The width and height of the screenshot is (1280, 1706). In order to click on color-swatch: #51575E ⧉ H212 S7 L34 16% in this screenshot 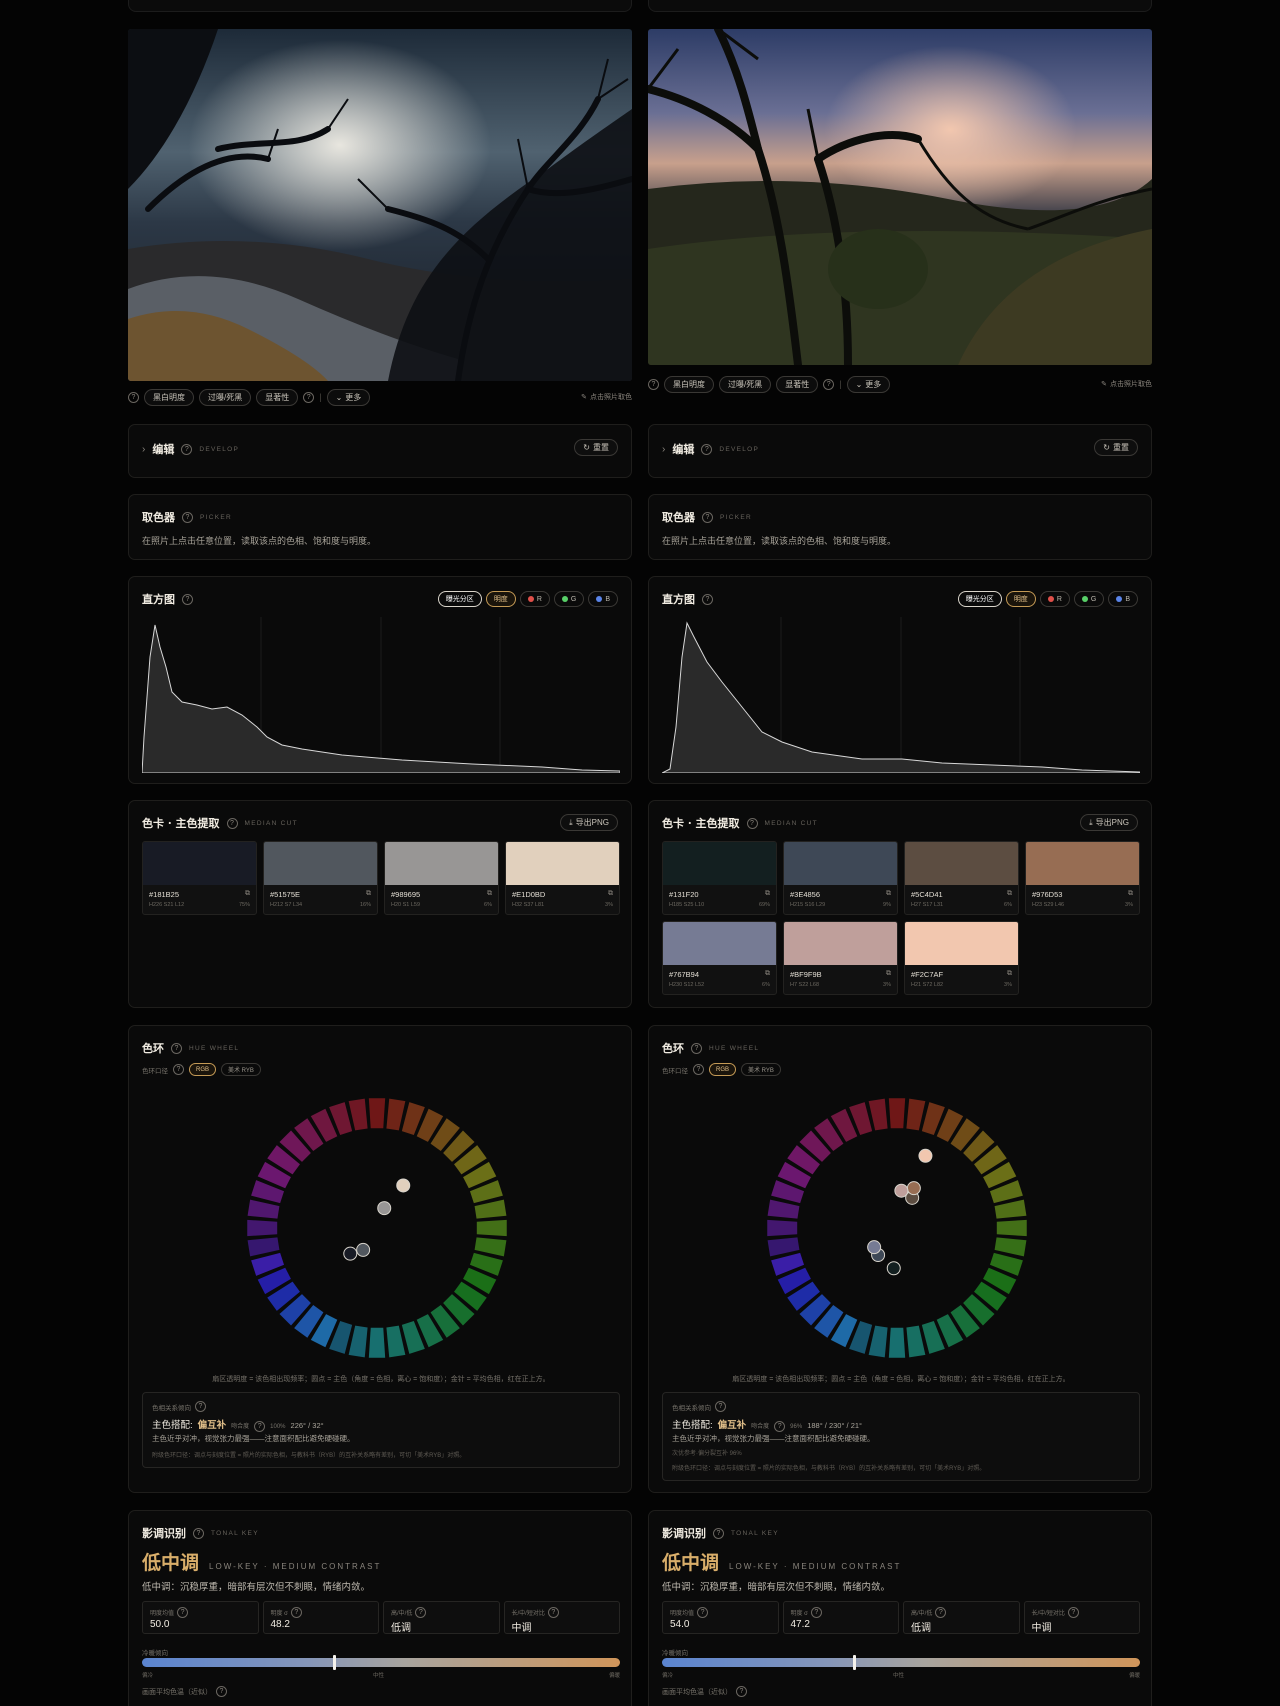, I will do `click(320, 878)`.